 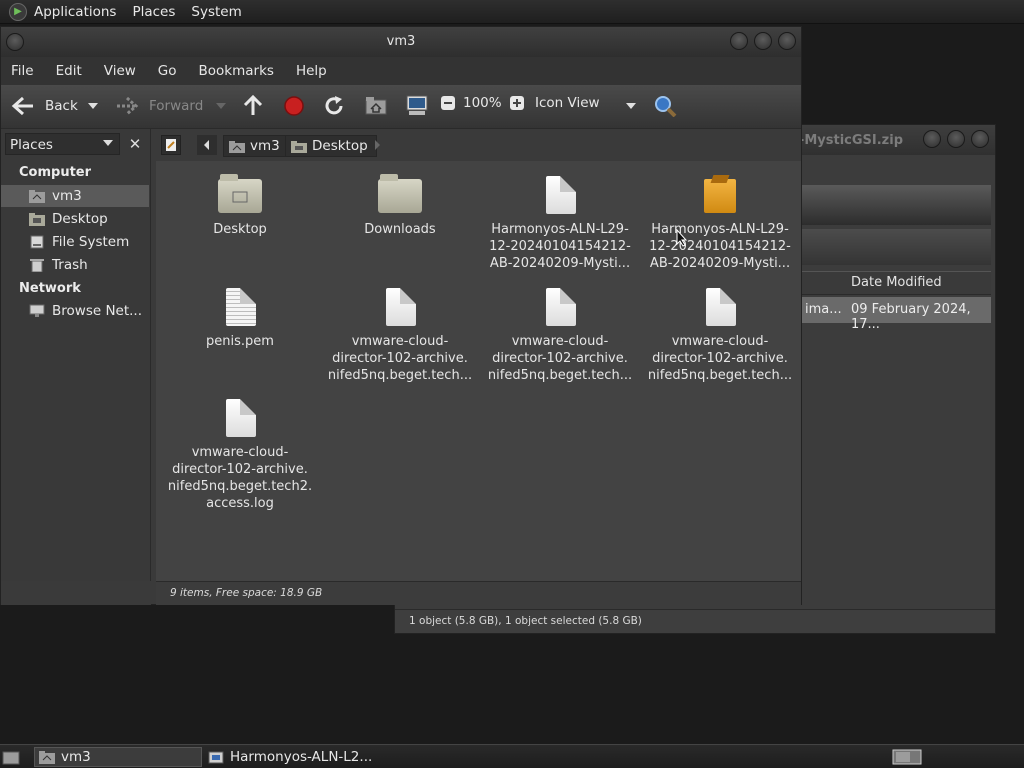 I want to click on network-icon, so click(x=37, y=310).